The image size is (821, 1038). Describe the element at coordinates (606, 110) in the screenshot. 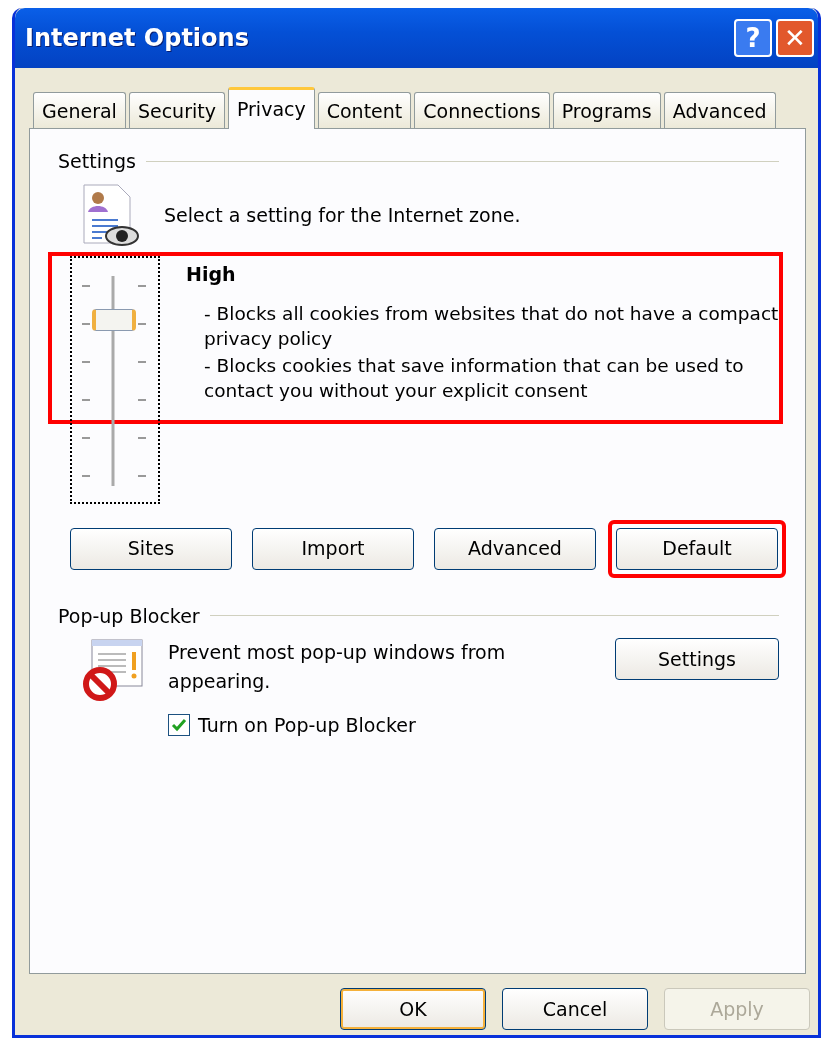

I see `tab: Programs` at that location.